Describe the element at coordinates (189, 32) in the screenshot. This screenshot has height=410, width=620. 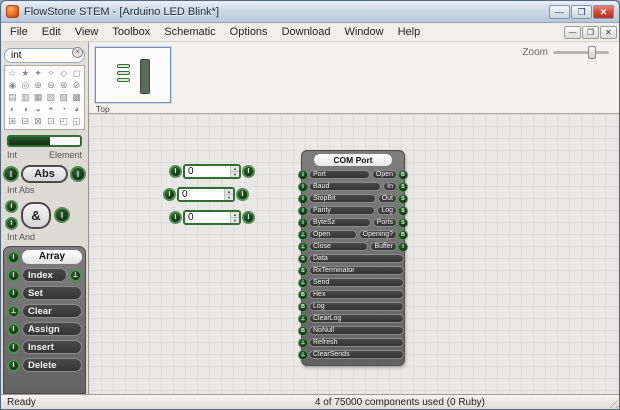
I see `menu-item: Schematic` at that location.